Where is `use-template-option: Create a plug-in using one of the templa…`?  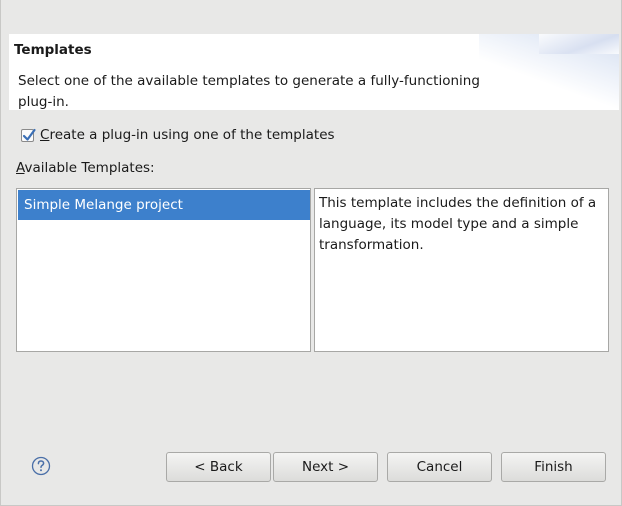
use-template-option: Create a plug-in using one of the templa… is located at coordinates (178, 135).